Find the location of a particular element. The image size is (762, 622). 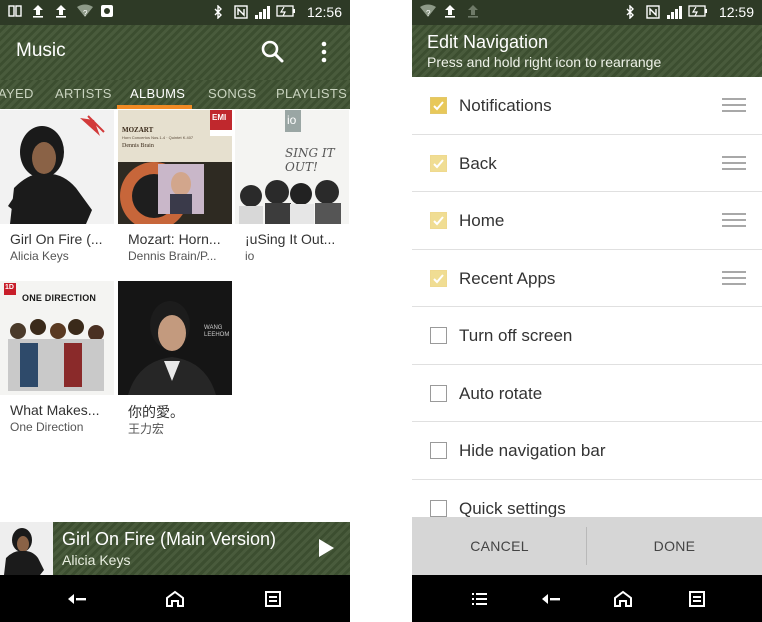

album-tile: WANG LEEHOM 你的愛。 王力宏 is located at coordinates (175, 361).